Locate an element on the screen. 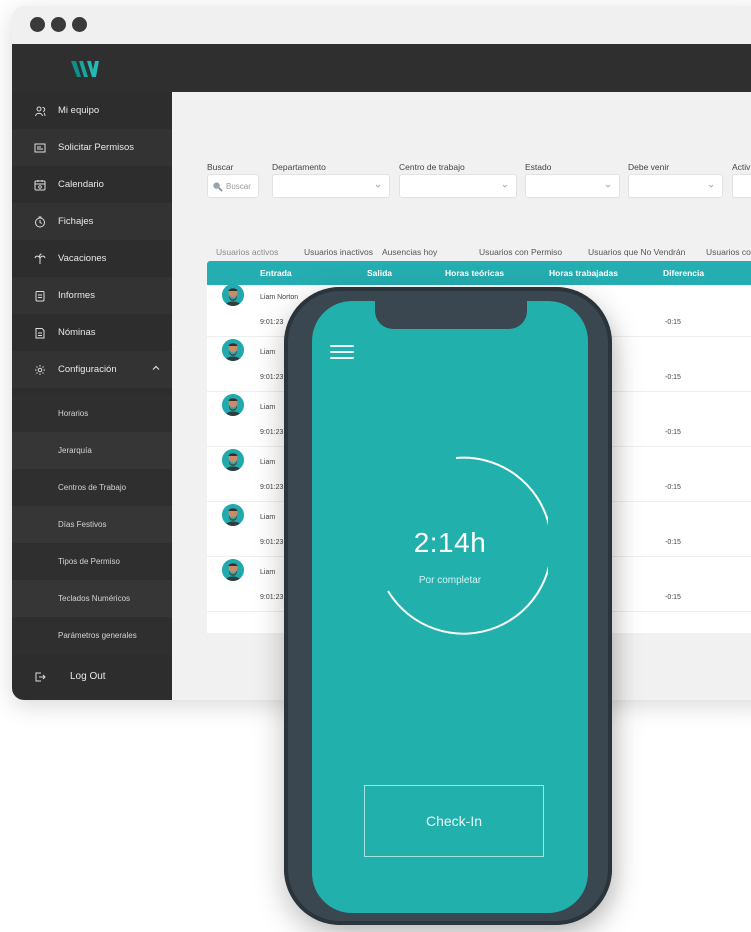 The height and width of the screenshot is (932, 751). th-salida: Salida is located at coordinates (379, 273).